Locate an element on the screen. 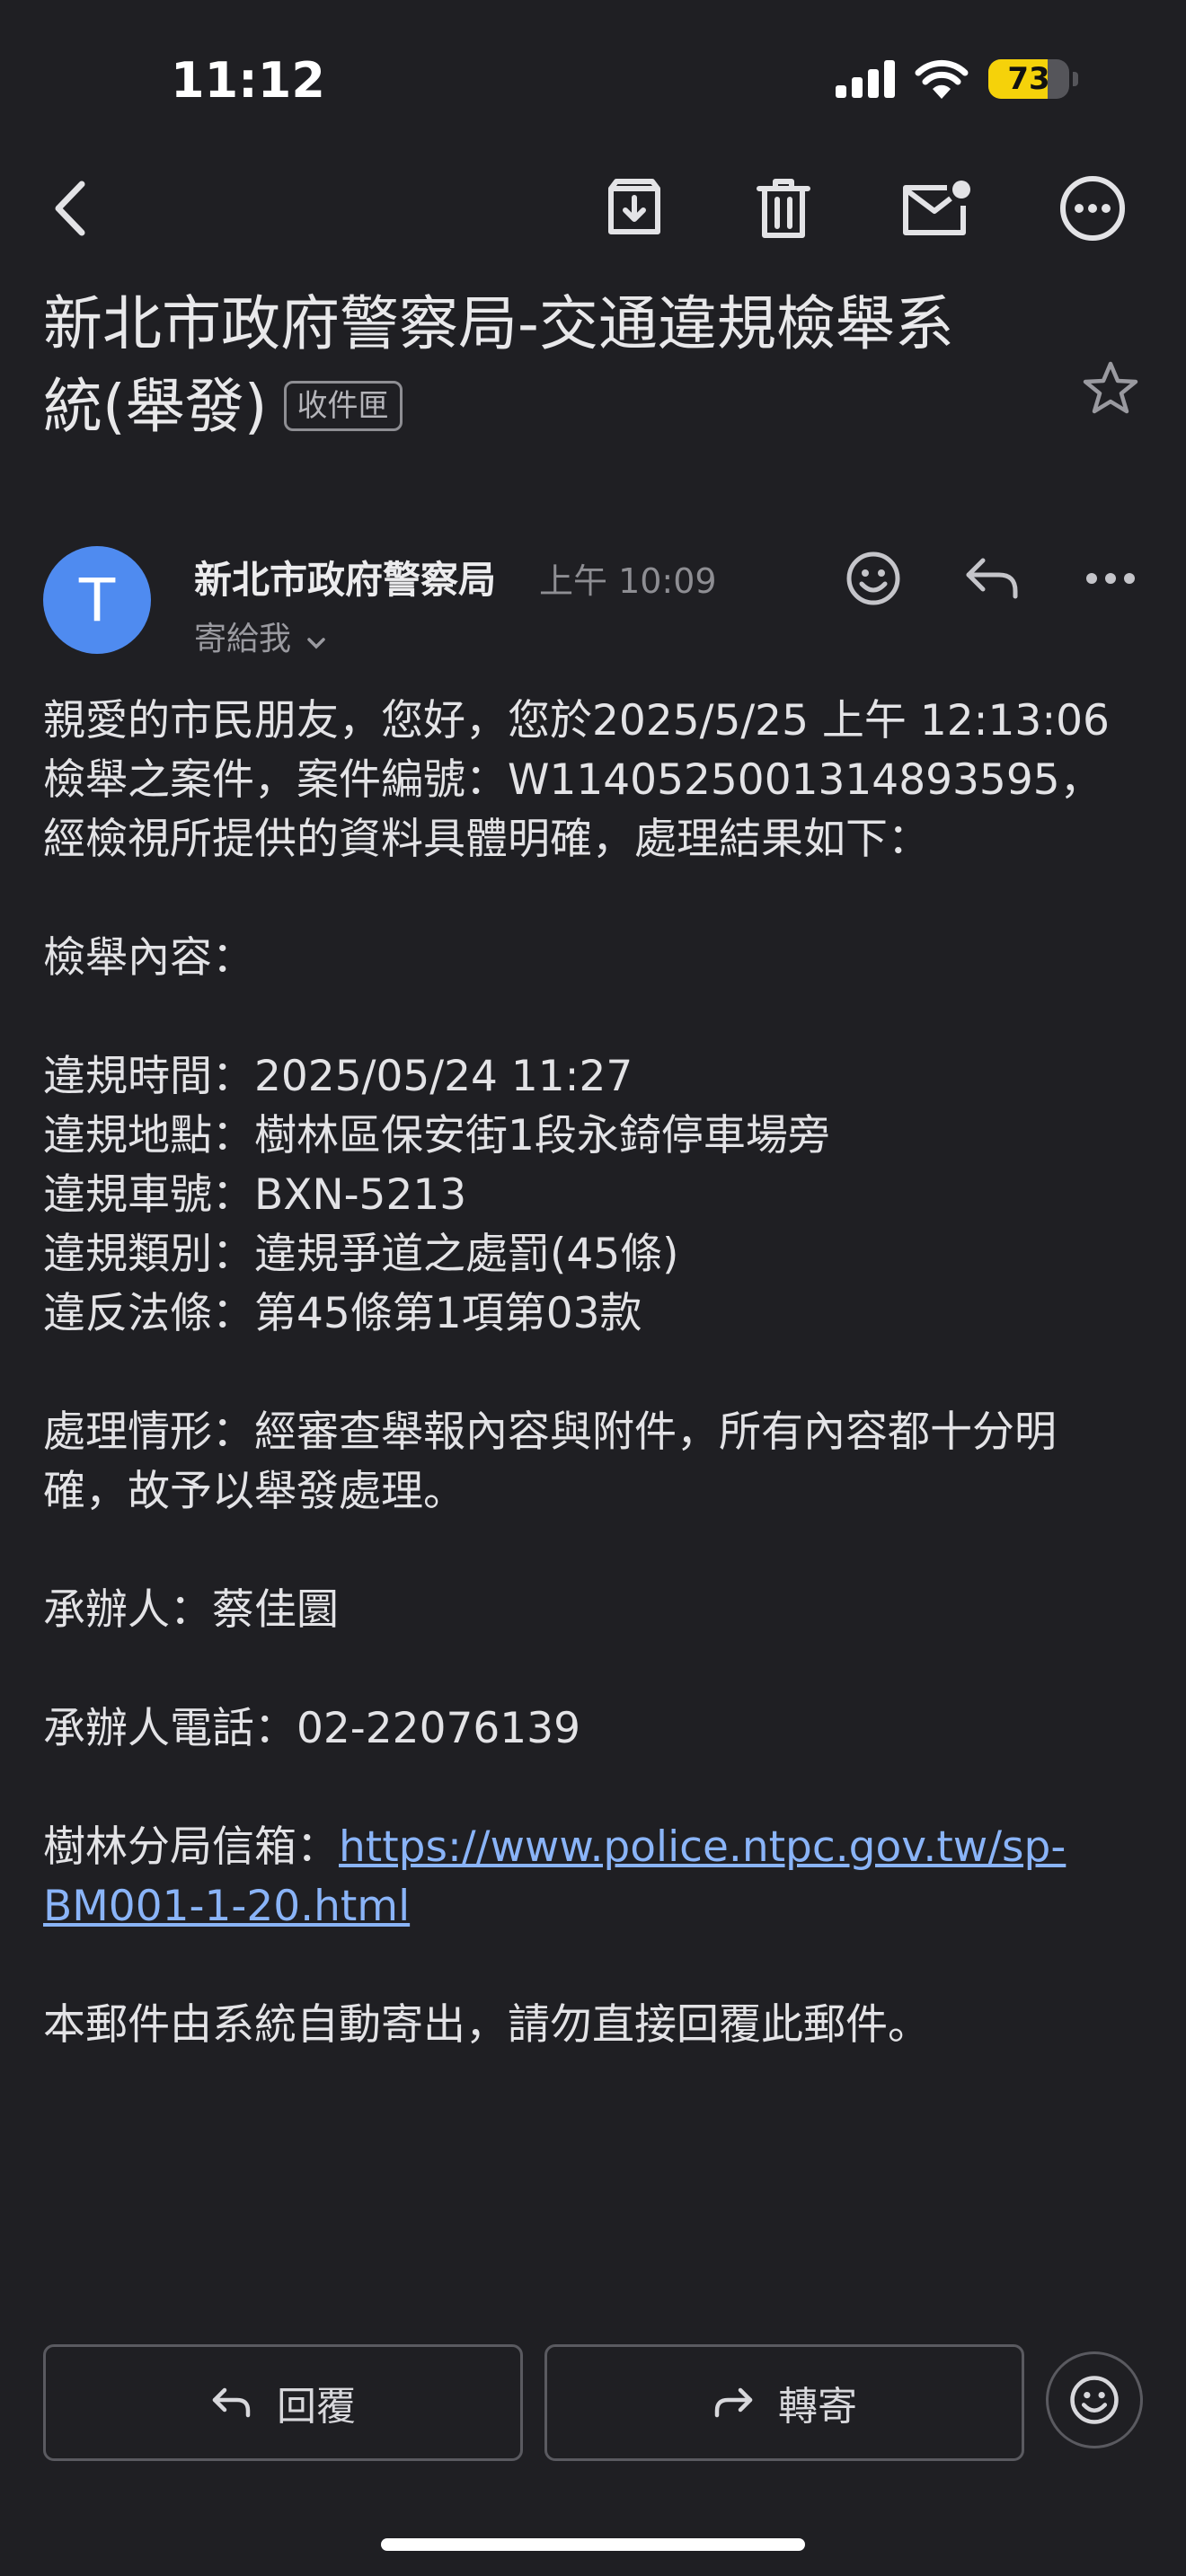  emoji-reaction-button is located at coordinates (1094, 2399).